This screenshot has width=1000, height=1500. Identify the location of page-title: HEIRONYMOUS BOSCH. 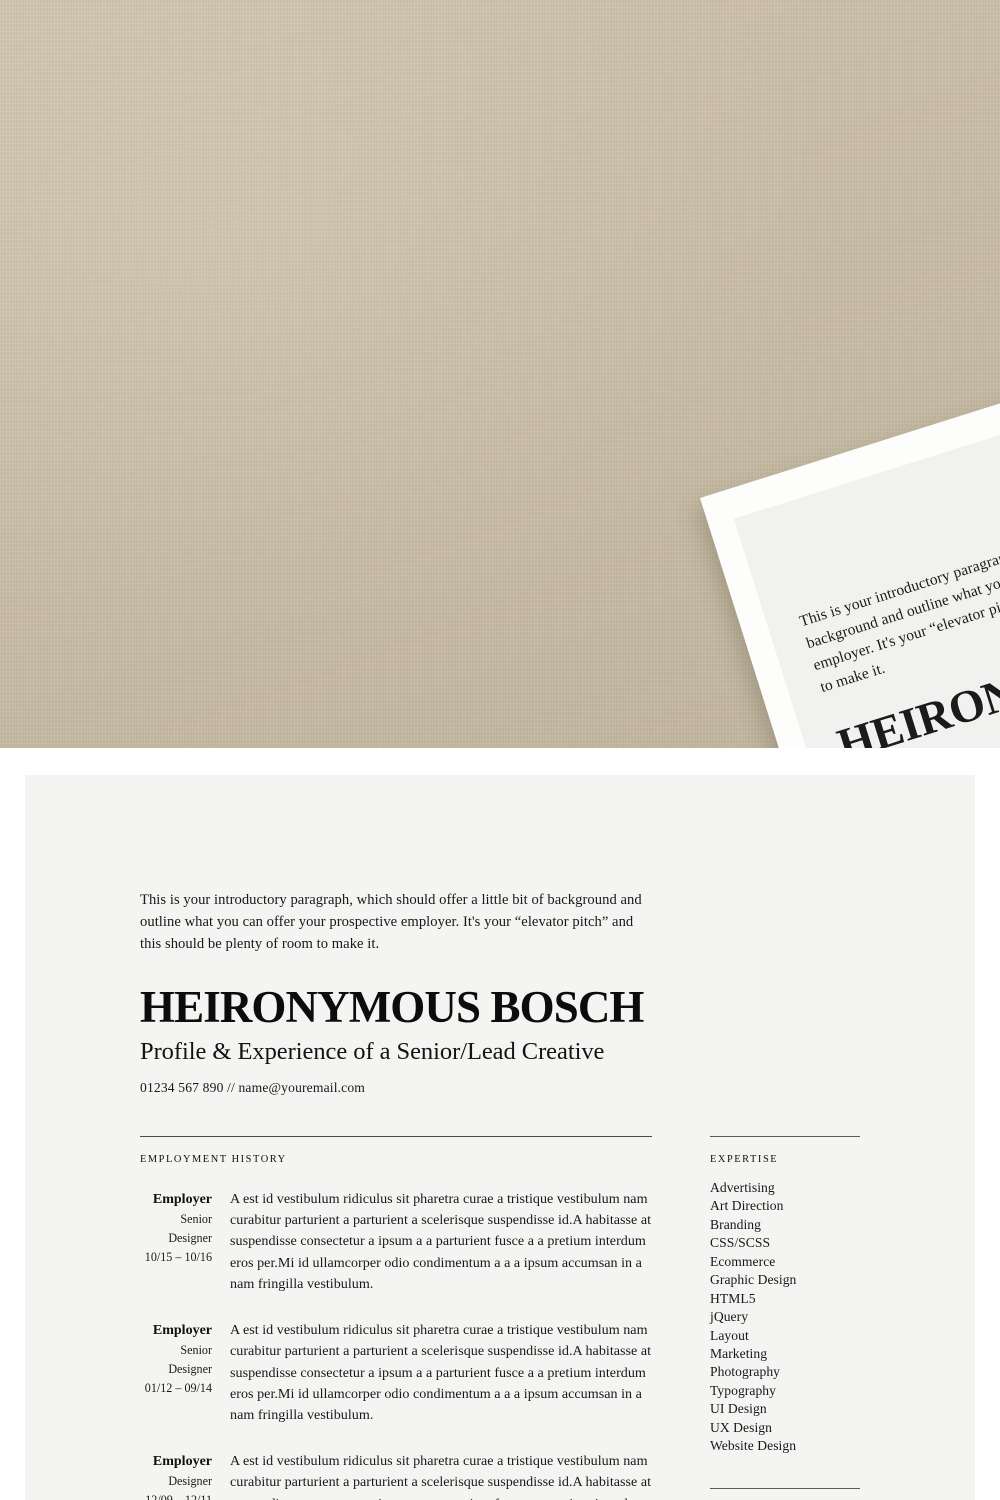
(392, 1006).